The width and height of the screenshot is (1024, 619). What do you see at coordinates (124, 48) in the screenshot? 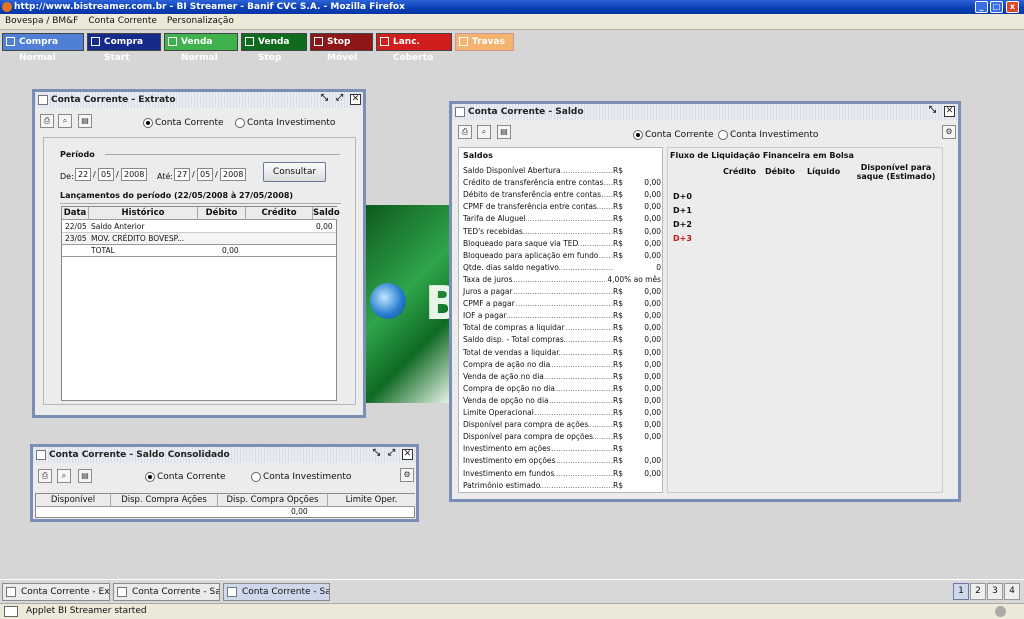
I see `compra-start-button: Compra Start` at bounding box center [124, 48].